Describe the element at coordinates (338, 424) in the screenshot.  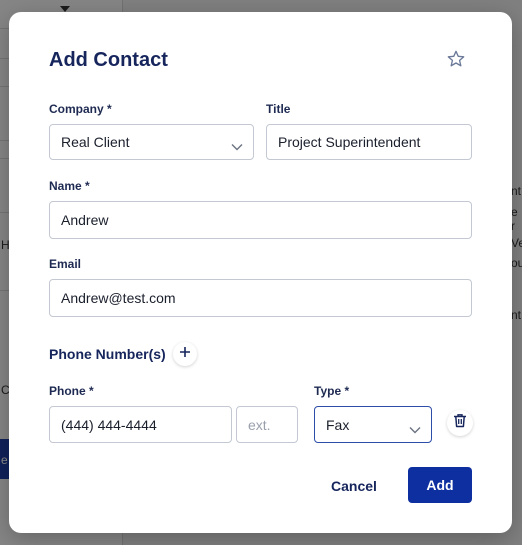
I see `phone-type-value: Fax` at that location.